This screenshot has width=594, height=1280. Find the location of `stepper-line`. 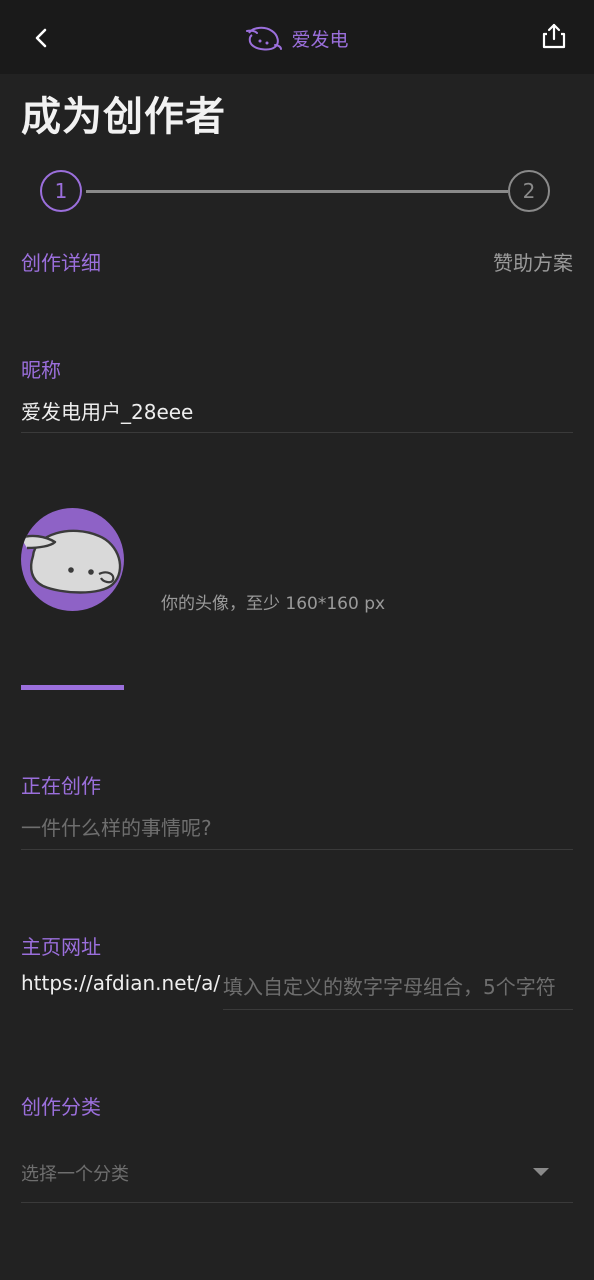

stepper-line is located at coordinates (297, 191).